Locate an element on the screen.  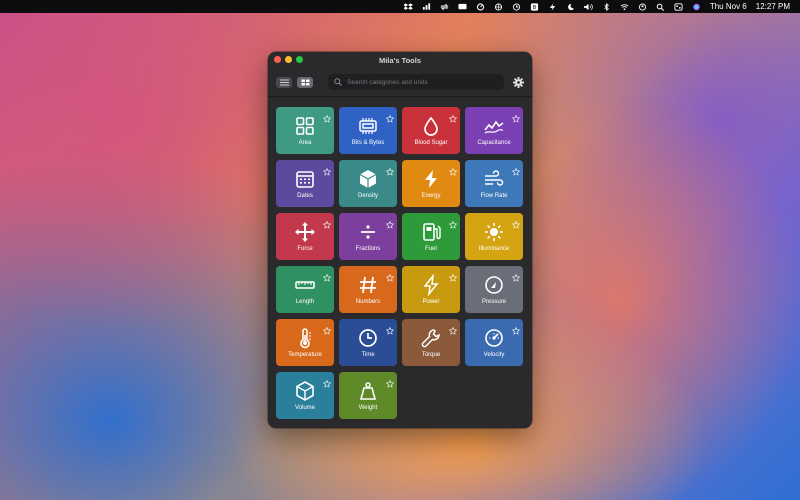
grid-icon is located at coordinates (305, 82).